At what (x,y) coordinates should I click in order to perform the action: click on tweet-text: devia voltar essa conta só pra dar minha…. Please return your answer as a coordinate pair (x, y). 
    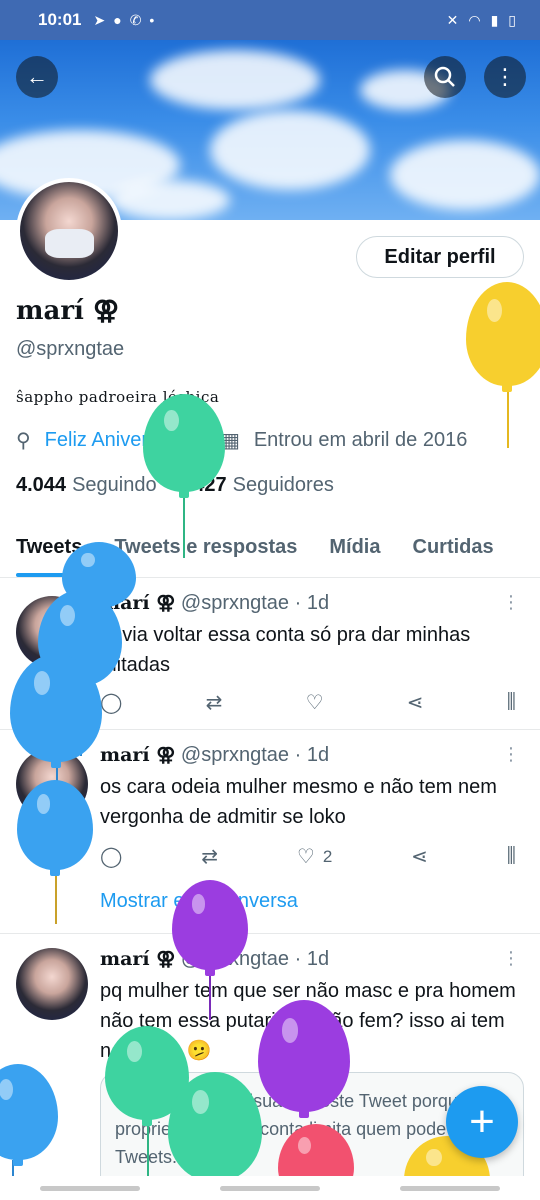
    Looking at the image, I should click on (285, 650).